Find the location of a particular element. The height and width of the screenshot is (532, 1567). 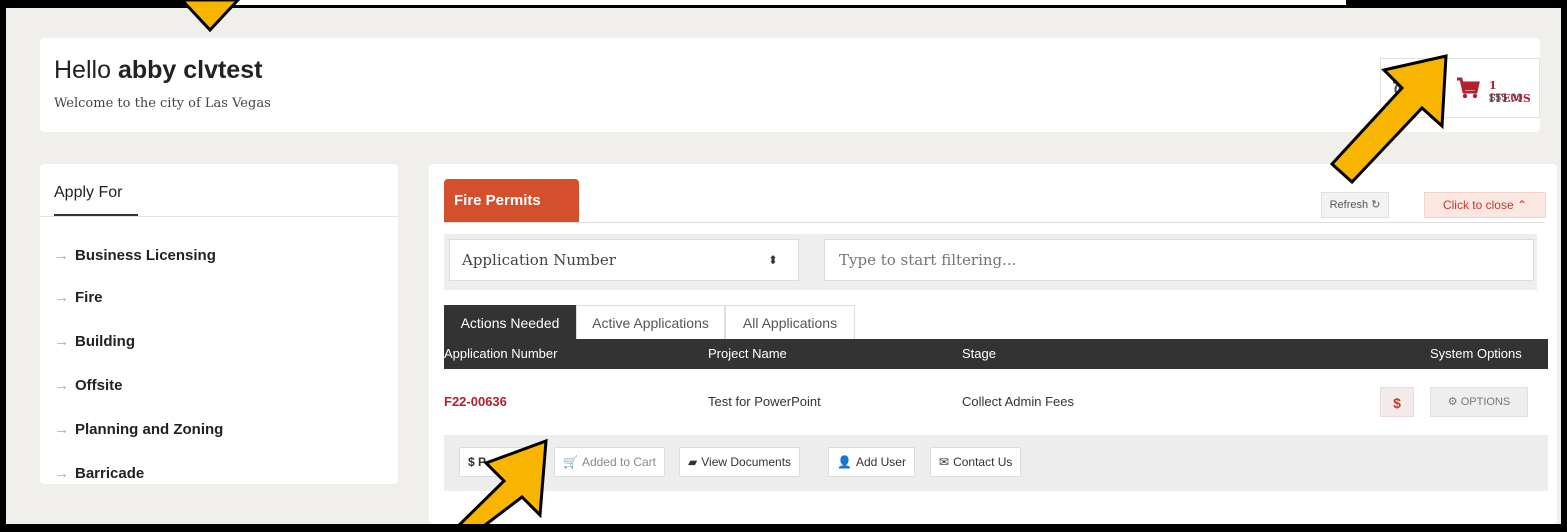

filter-field-select: Application Number ⬍ is located at coordinates (624, 260).